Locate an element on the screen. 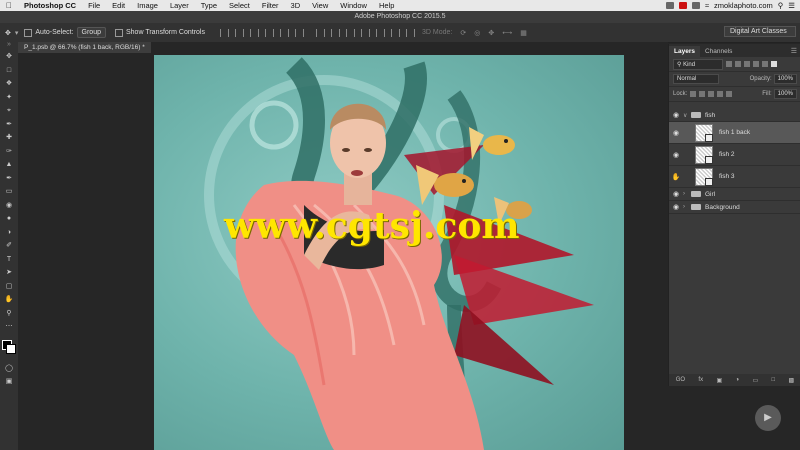  menu-help: Help is located at coordinates (386, 5).